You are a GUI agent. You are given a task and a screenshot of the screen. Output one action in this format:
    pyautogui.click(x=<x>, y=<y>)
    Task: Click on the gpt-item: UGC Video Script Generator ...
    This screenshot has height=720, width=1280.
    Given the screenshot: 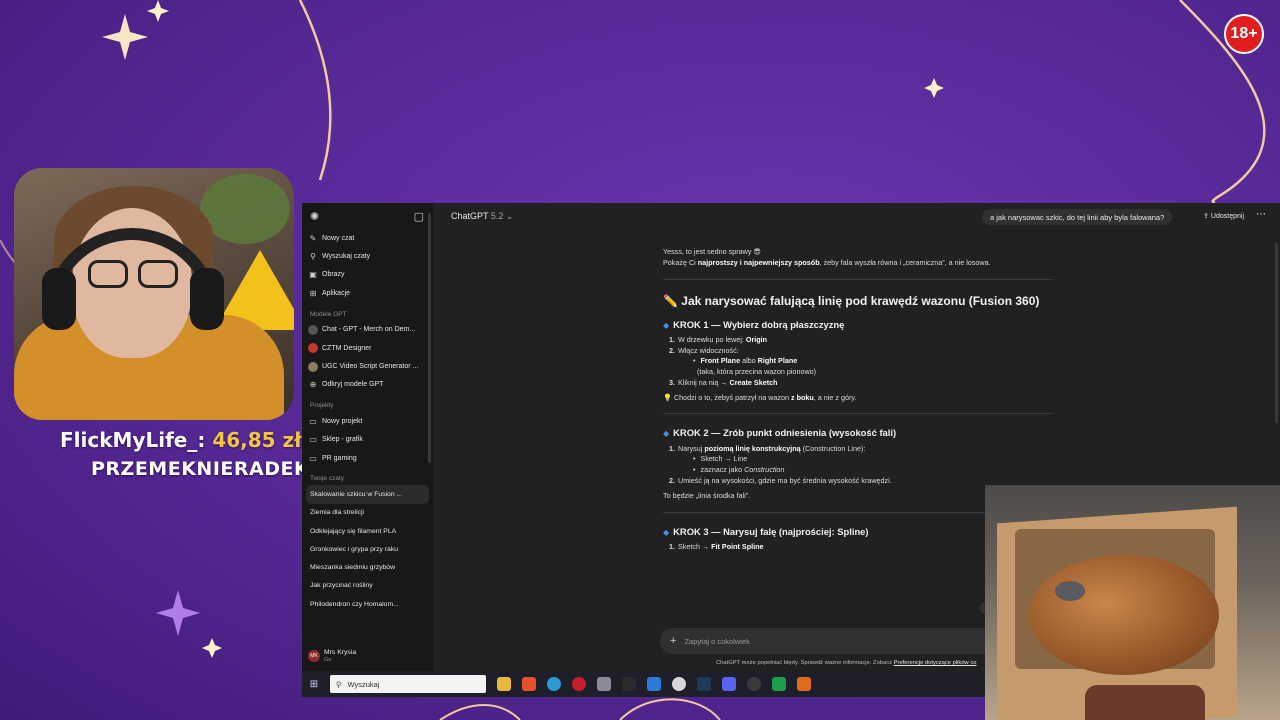 What is the action you would take?
    pyautogui.click(x=367, y=366)
    